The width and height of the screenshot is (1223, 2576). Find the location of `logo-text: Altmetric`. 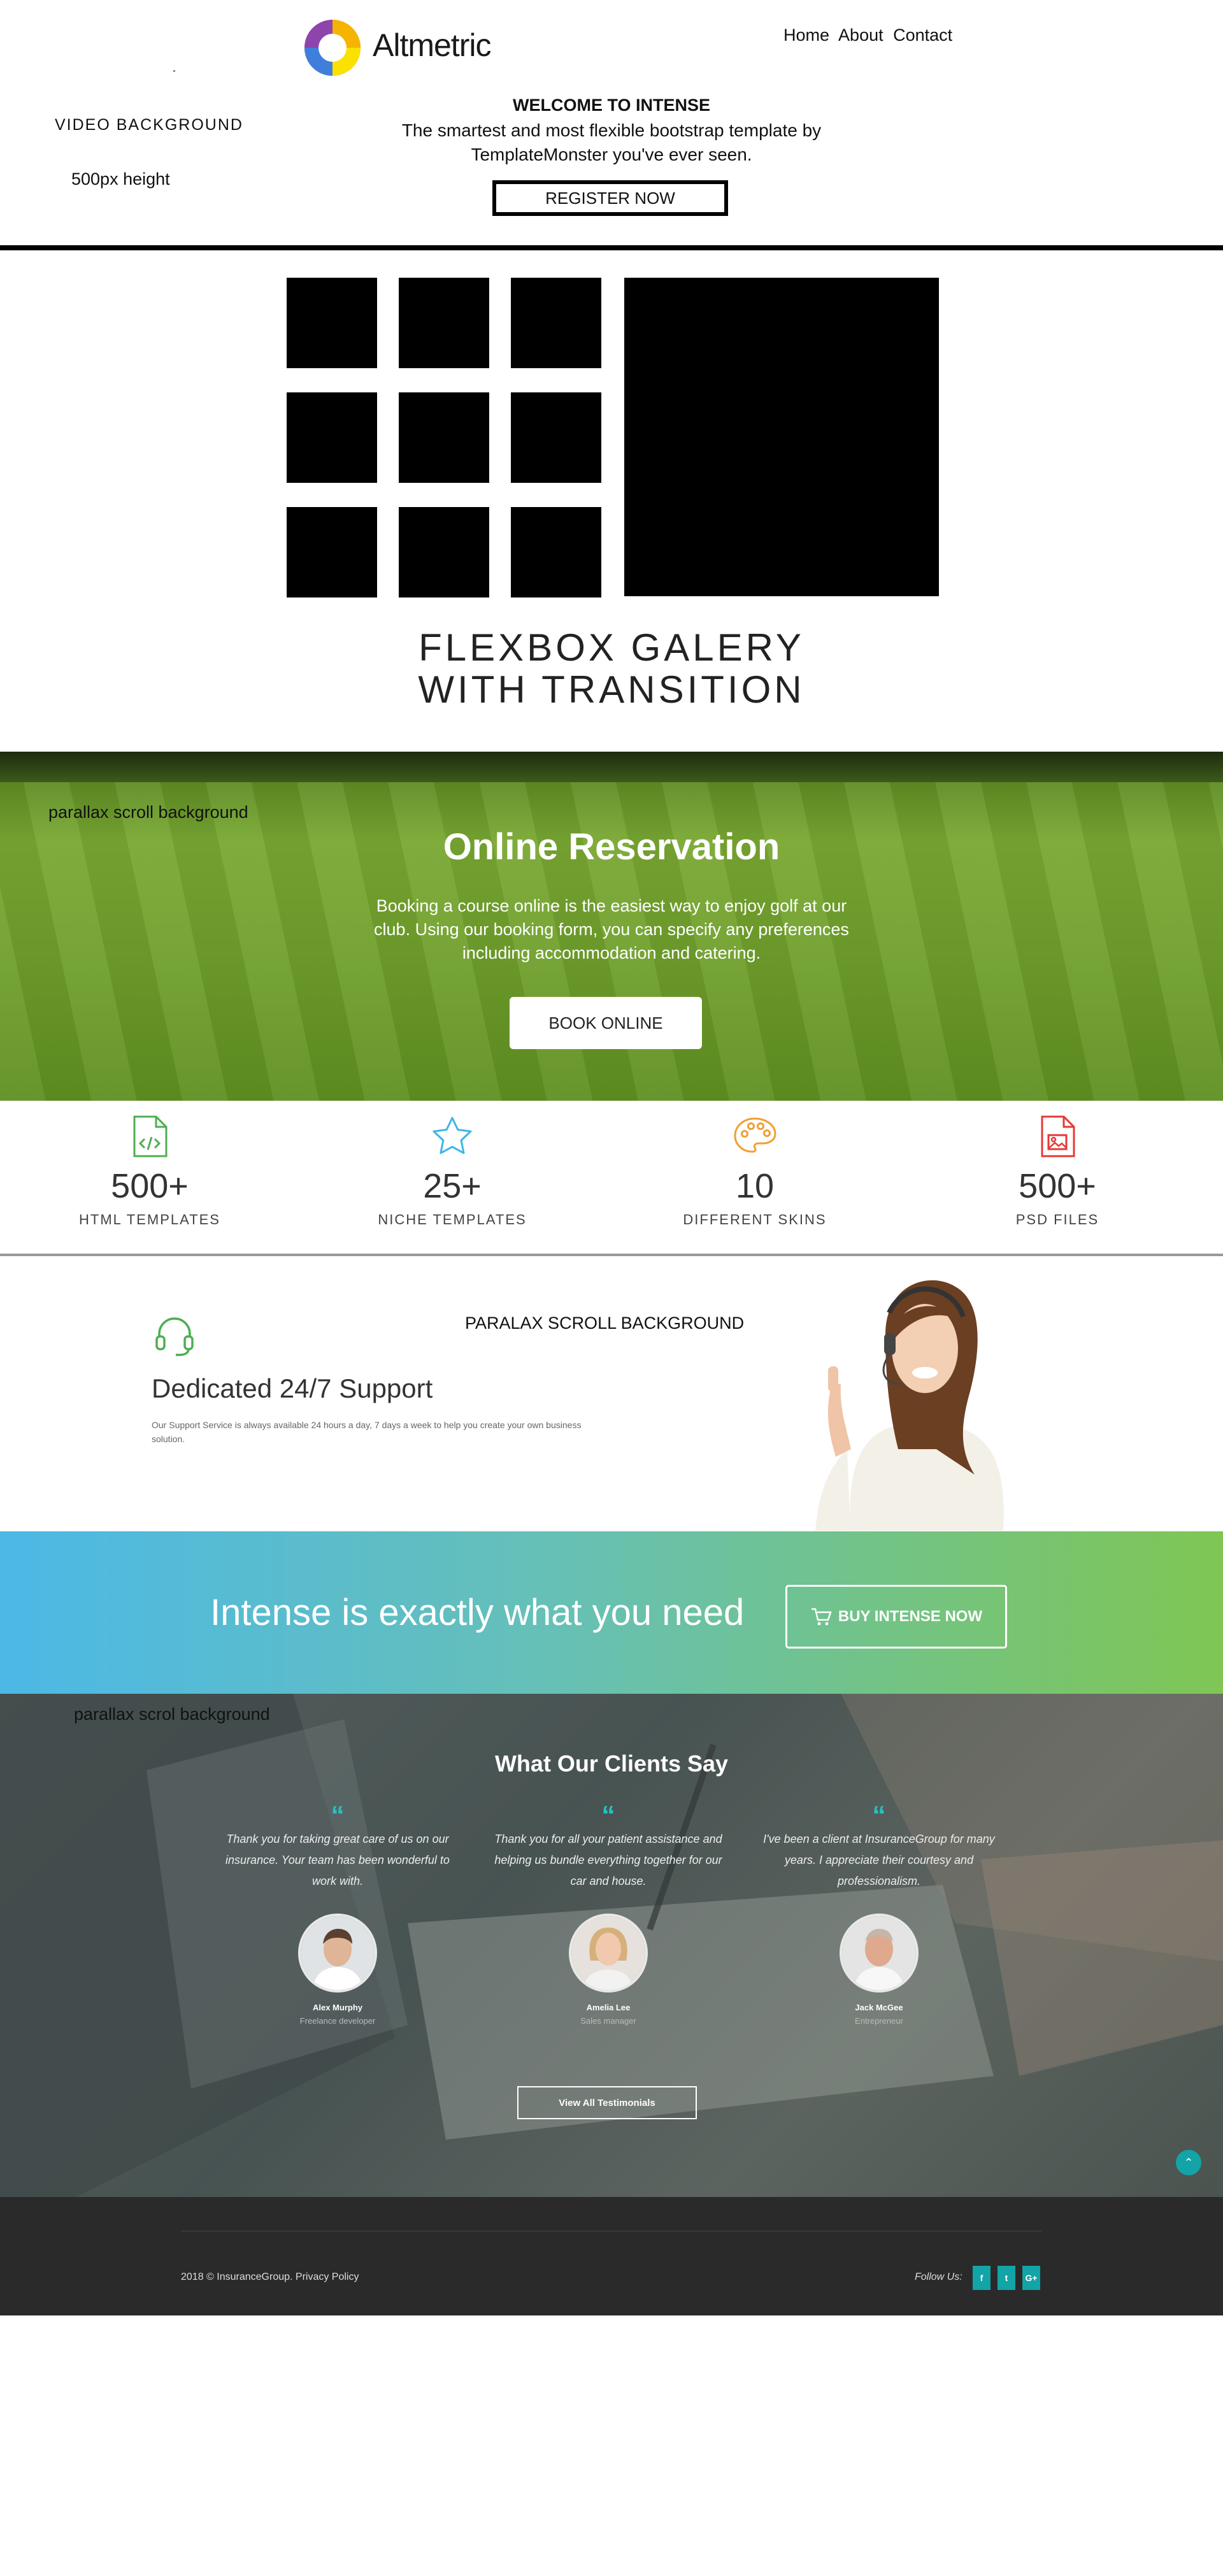

logo-text: Altmetric is located at coordinates (432, 45).